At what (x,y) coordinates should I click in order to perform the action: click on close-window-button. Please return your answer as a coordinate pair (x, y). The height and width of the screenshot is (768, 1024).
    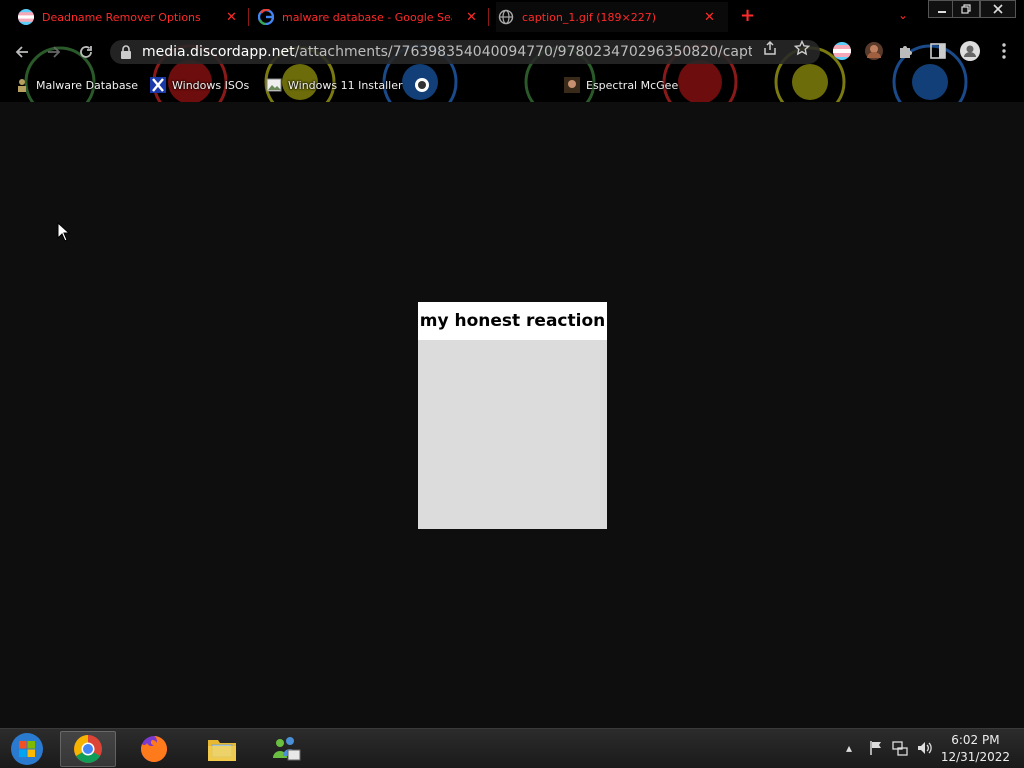
    Looking at the image, I should click on (998, 9).